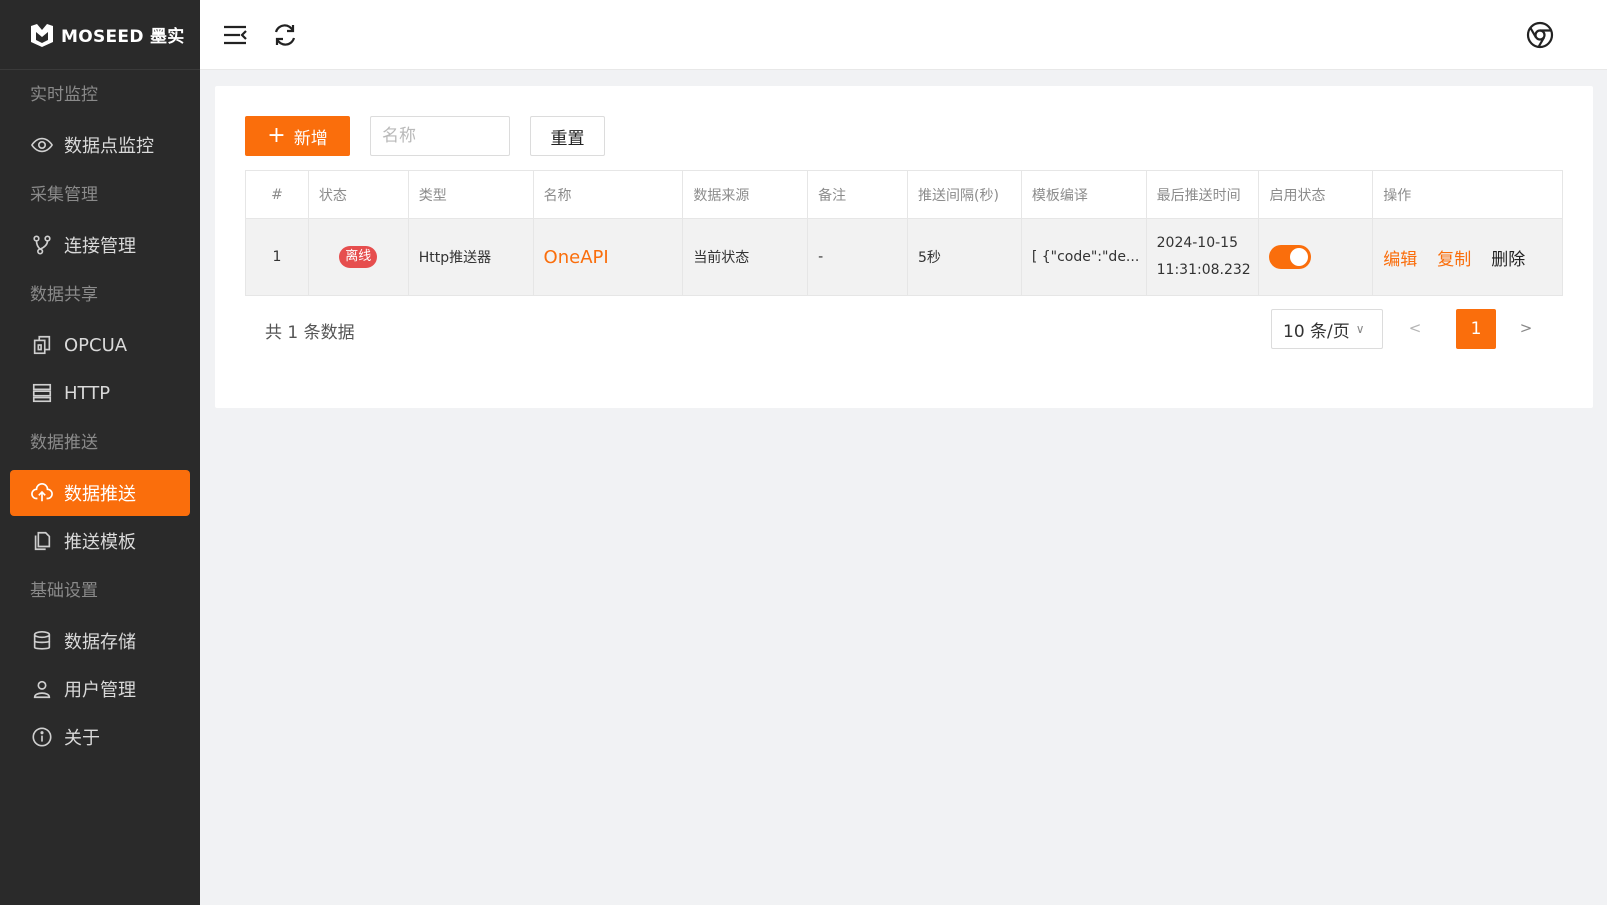 Image resolution: width=1607 pixels, height=905 pixels. Describe the element at coordinates (1299, 257) in the screenshot. I see `toggle-knob` at that location.